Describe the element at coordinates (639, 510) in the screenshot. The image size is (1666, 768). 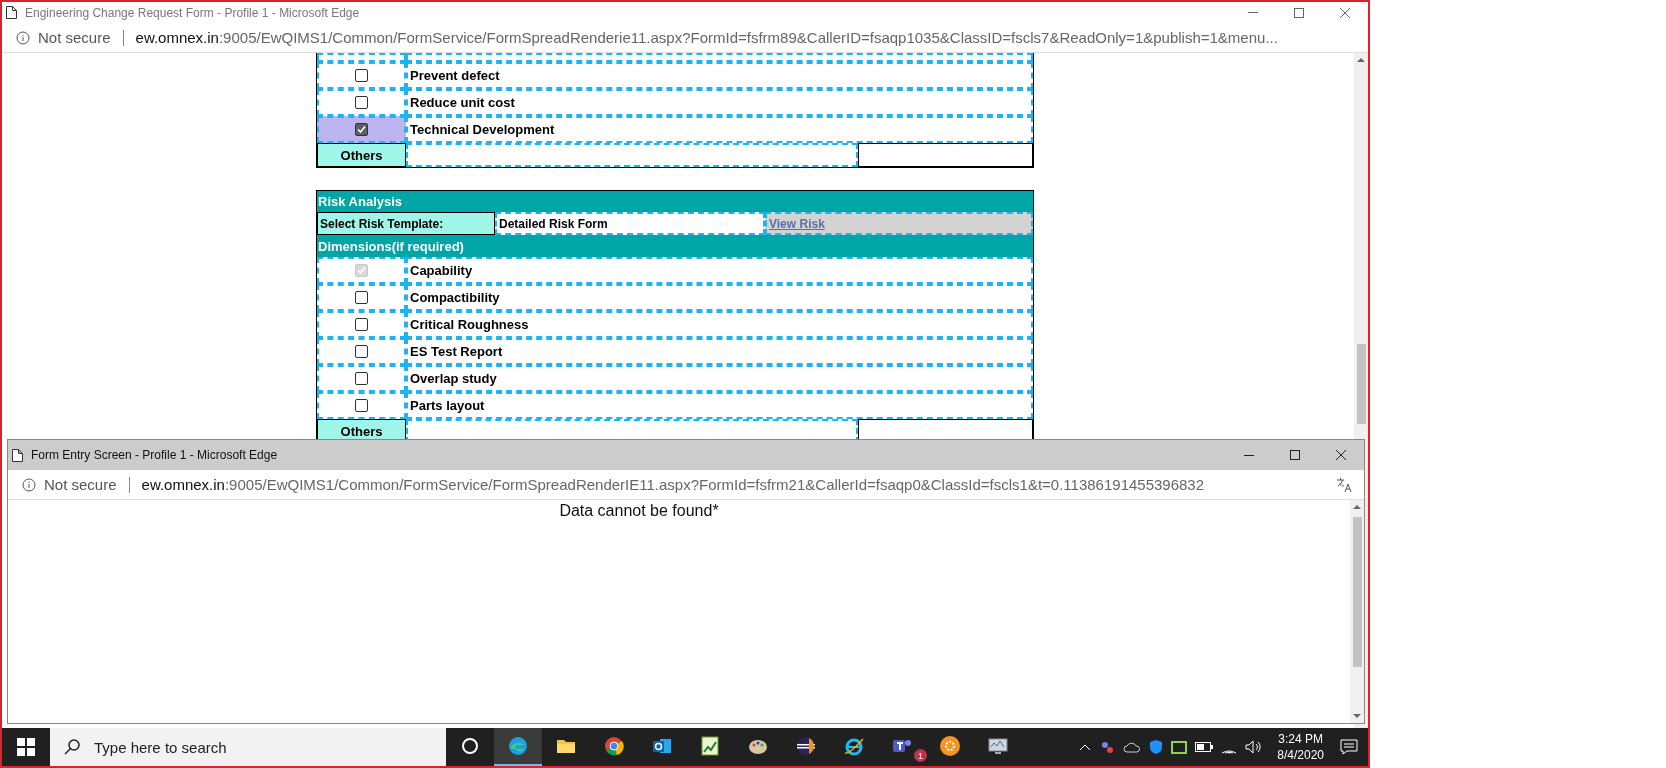
I see `error-message: Data cannot be found*` at that location.